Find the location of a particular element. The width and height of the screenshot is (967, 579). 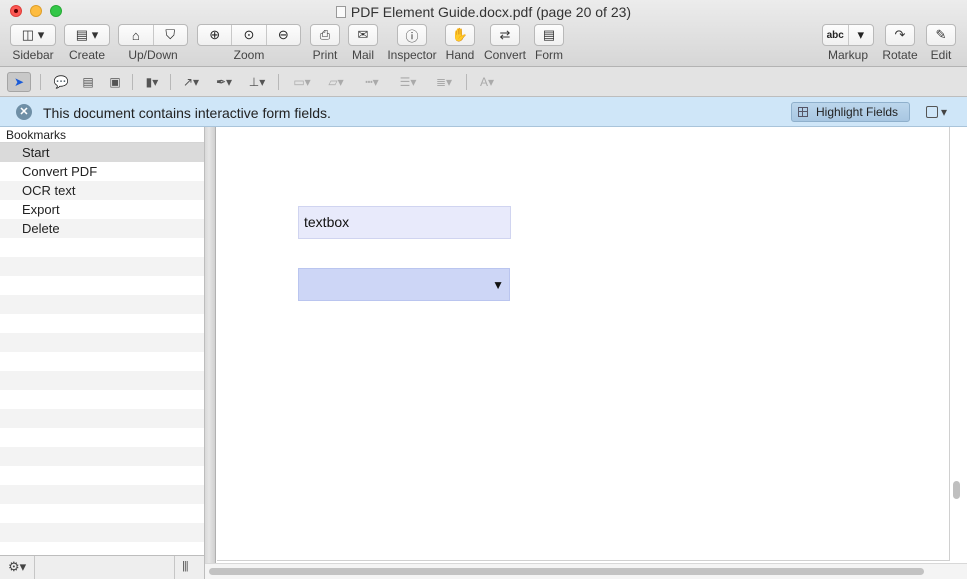

zoom-actual-icon: ⊙ is located at coordinates (249, 35).